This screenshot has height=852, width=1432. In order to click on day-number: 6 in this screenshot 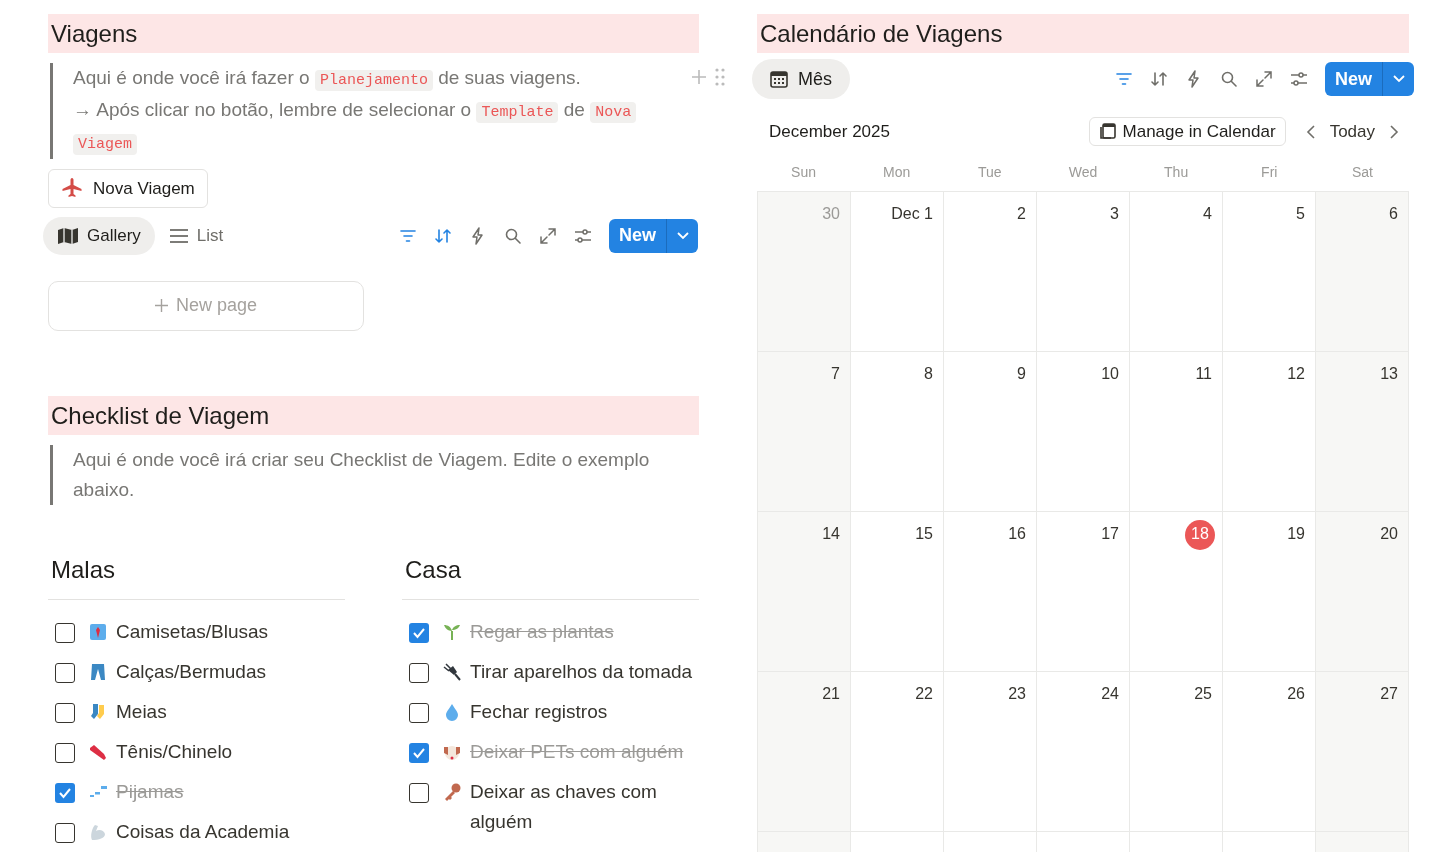, I will do `click(1393, 214)`.